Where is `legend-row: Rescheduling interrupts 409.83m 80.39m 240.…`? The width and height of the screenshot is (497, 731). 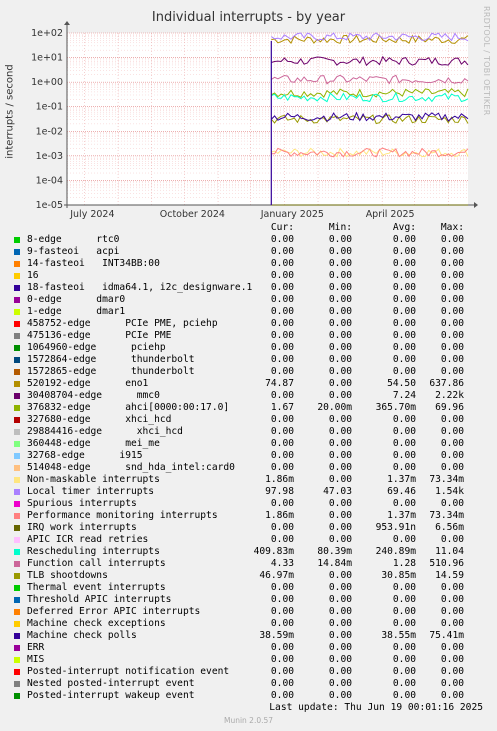 legend-row: Rescheduling interrupts 409.83m 80.39m 240.… is located at coordinates (248, 552).